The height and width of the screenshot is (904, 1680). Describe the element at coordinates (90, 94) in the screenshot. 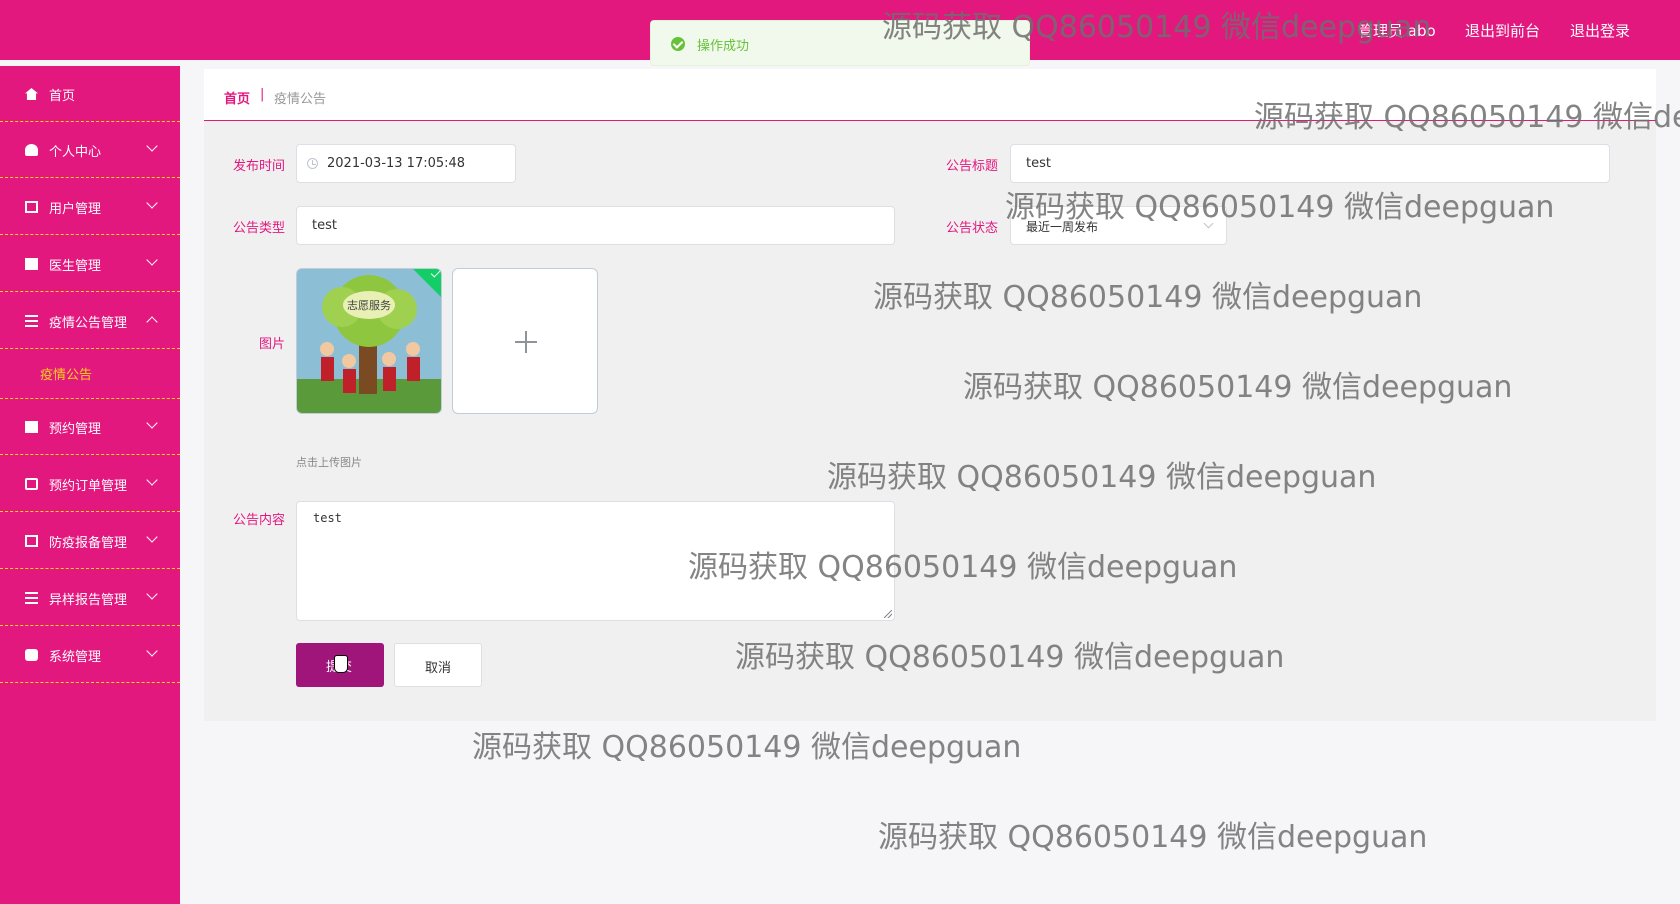

I see `sidebar-item-home: 首页` at that location.